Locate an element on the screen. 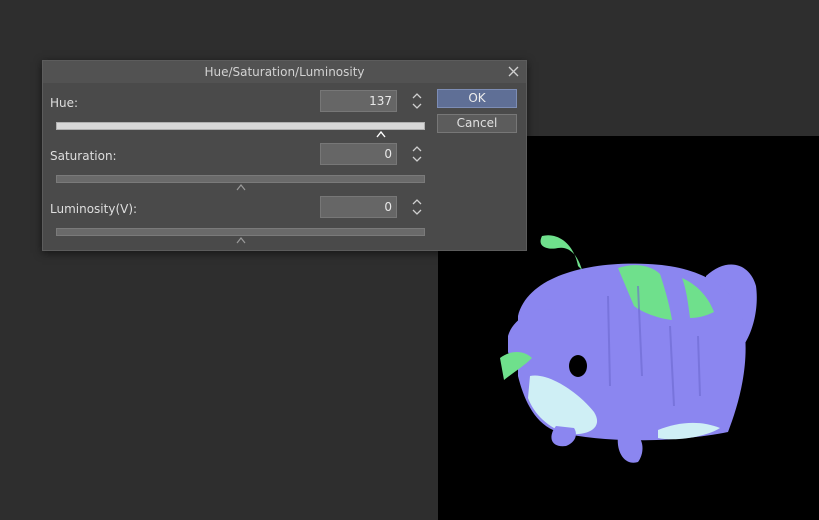  ok-button: OK is located at coordinates (477, 98).